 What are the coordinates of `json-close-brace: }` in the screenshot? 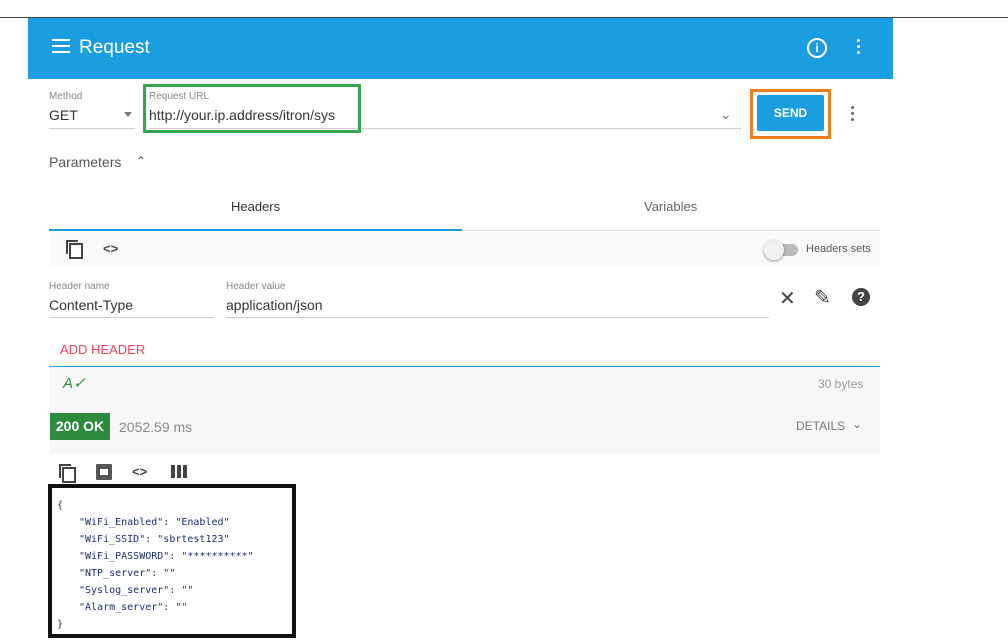 It's located at (60, 624).